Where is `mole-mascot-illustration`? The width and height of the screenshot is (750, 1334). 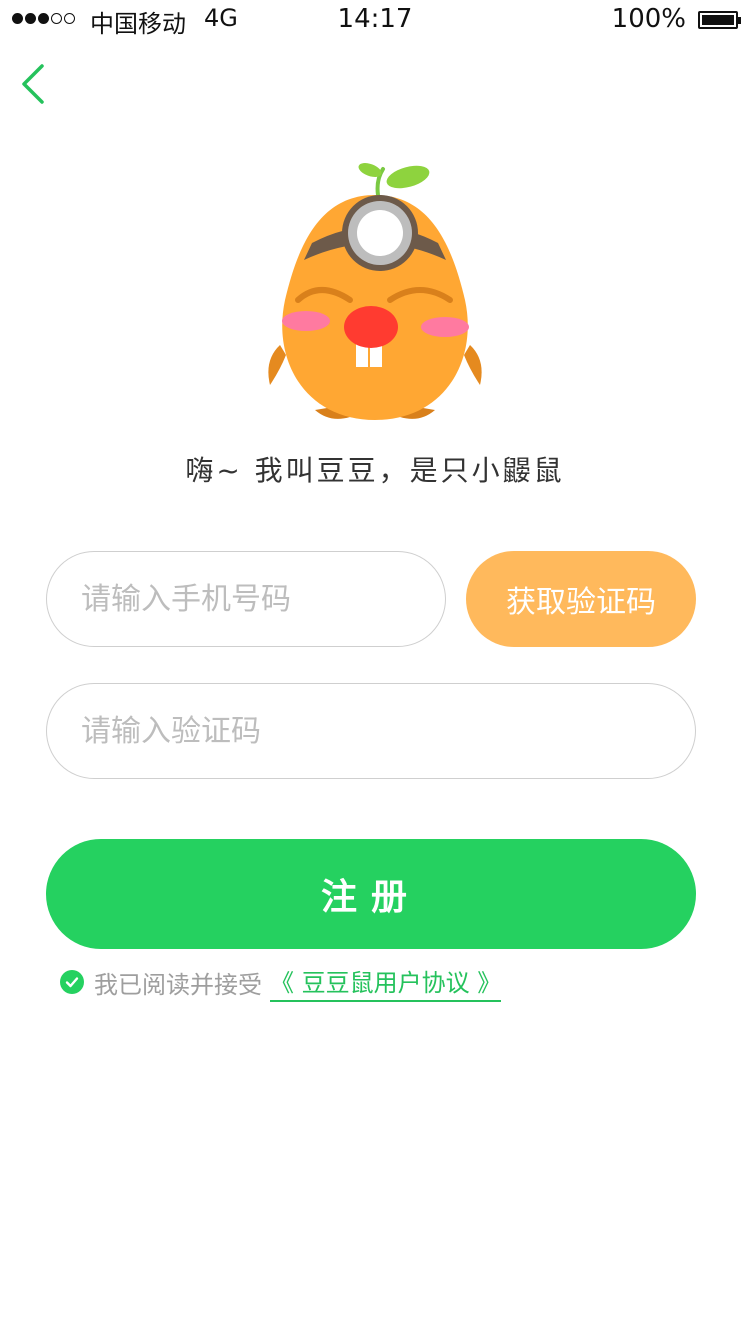 mole-mascot-illustration is located at coordinates (375, 292).